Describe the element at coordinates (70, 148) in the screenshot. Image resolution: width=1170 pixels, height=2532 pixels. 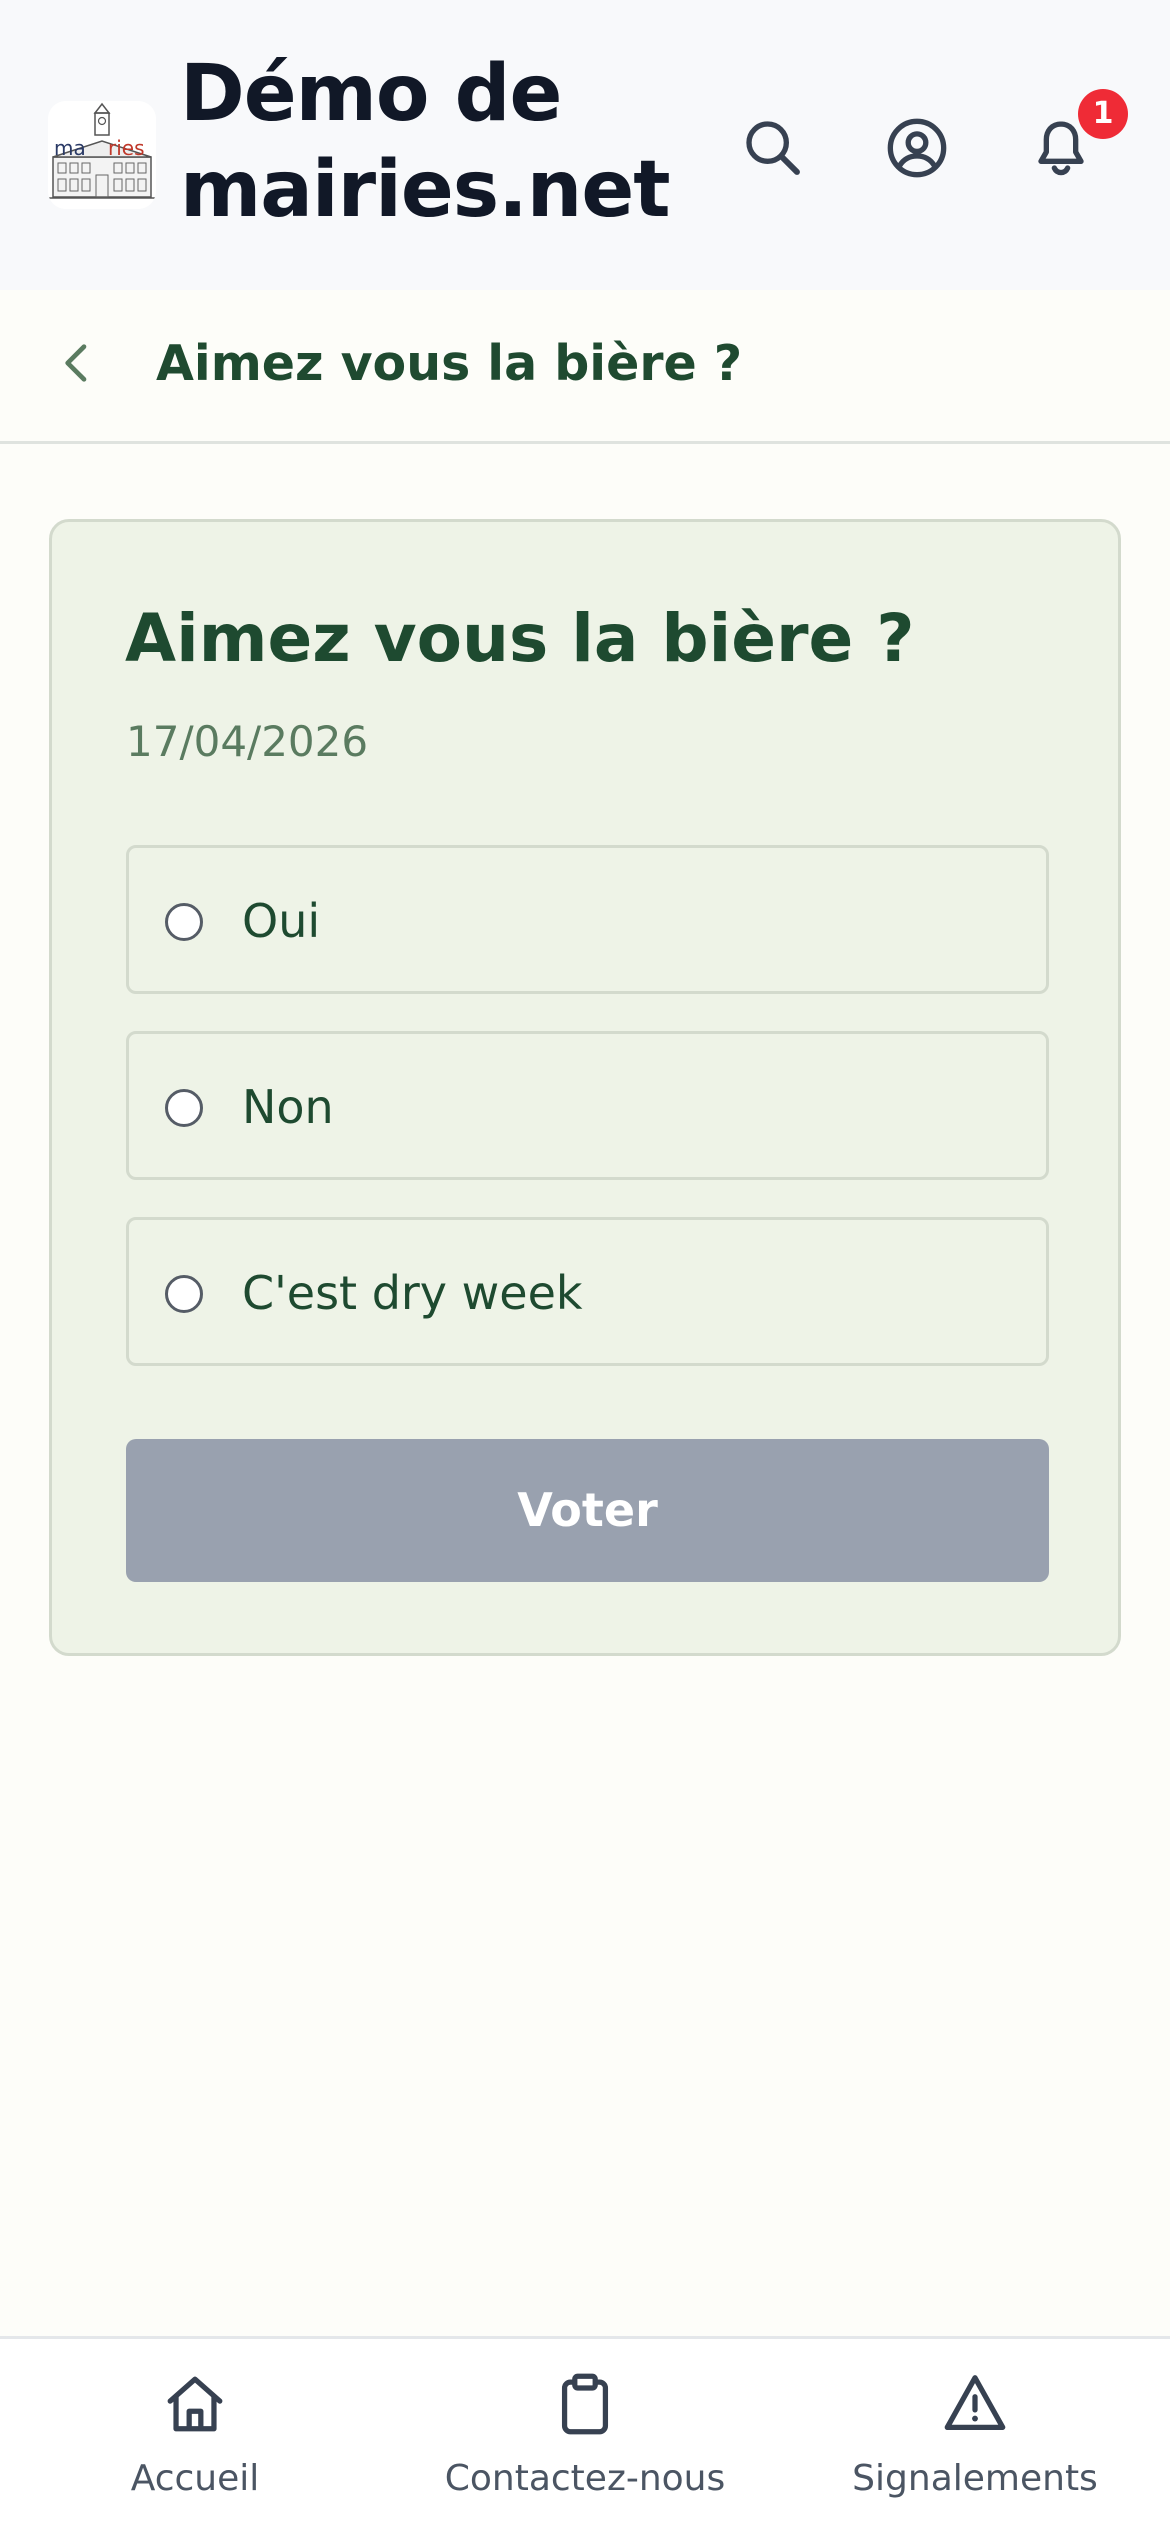
I see `svg-text: ma` at that location.